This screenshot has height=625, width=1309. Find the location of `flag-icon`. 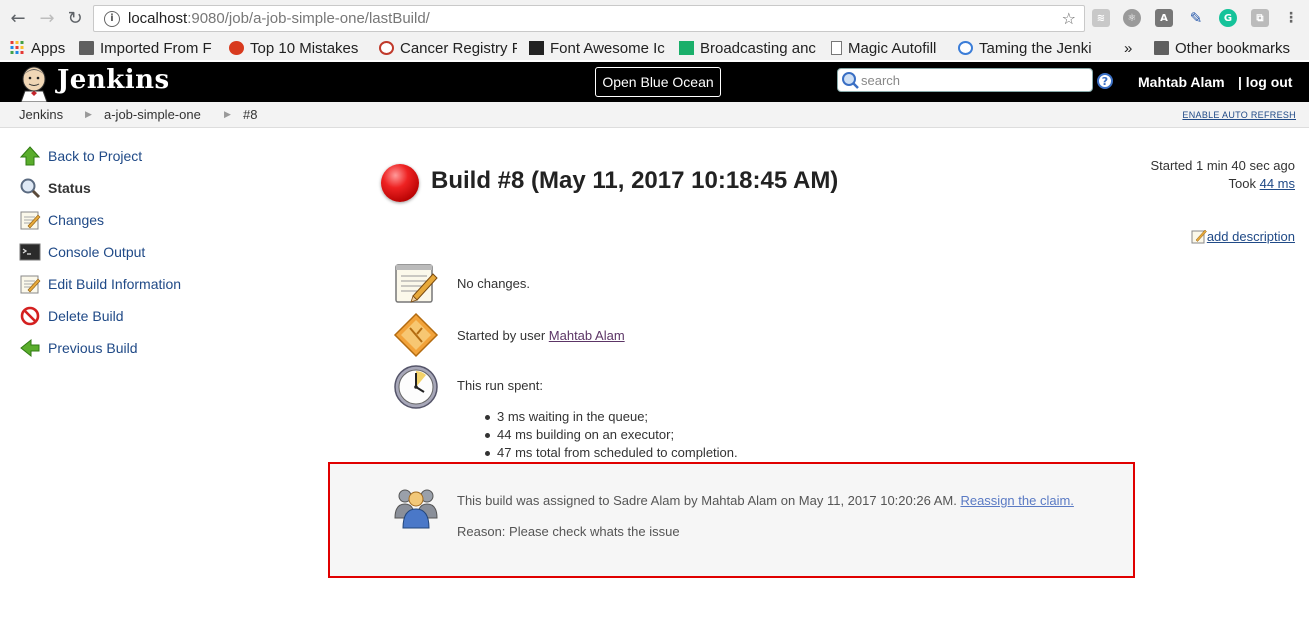

flag-icon is located at coordinates (536, 48).